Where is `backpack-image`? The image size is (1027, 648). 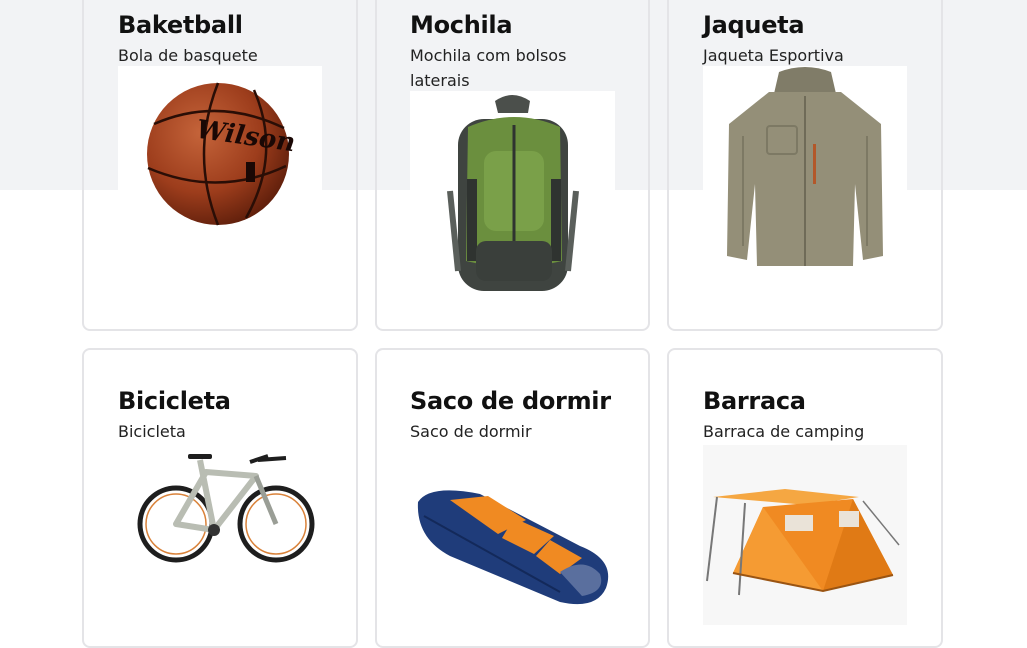
backpack-image is located at coordinates (512, 194).